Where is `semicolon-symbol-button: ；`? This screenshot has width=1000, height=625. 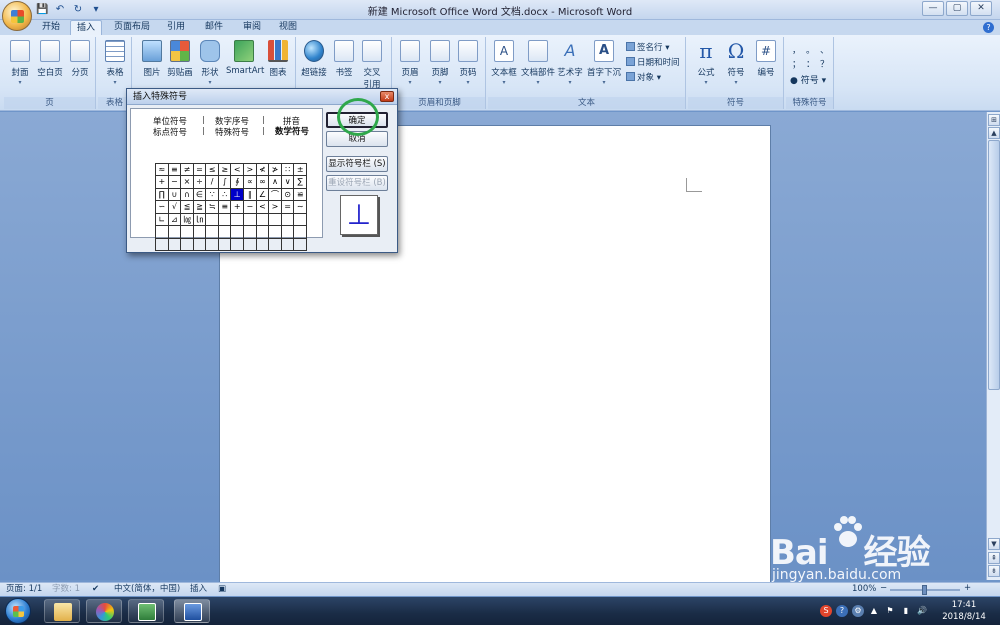 semicolon-symbol-button: ； is located at coordinates (796, 63).